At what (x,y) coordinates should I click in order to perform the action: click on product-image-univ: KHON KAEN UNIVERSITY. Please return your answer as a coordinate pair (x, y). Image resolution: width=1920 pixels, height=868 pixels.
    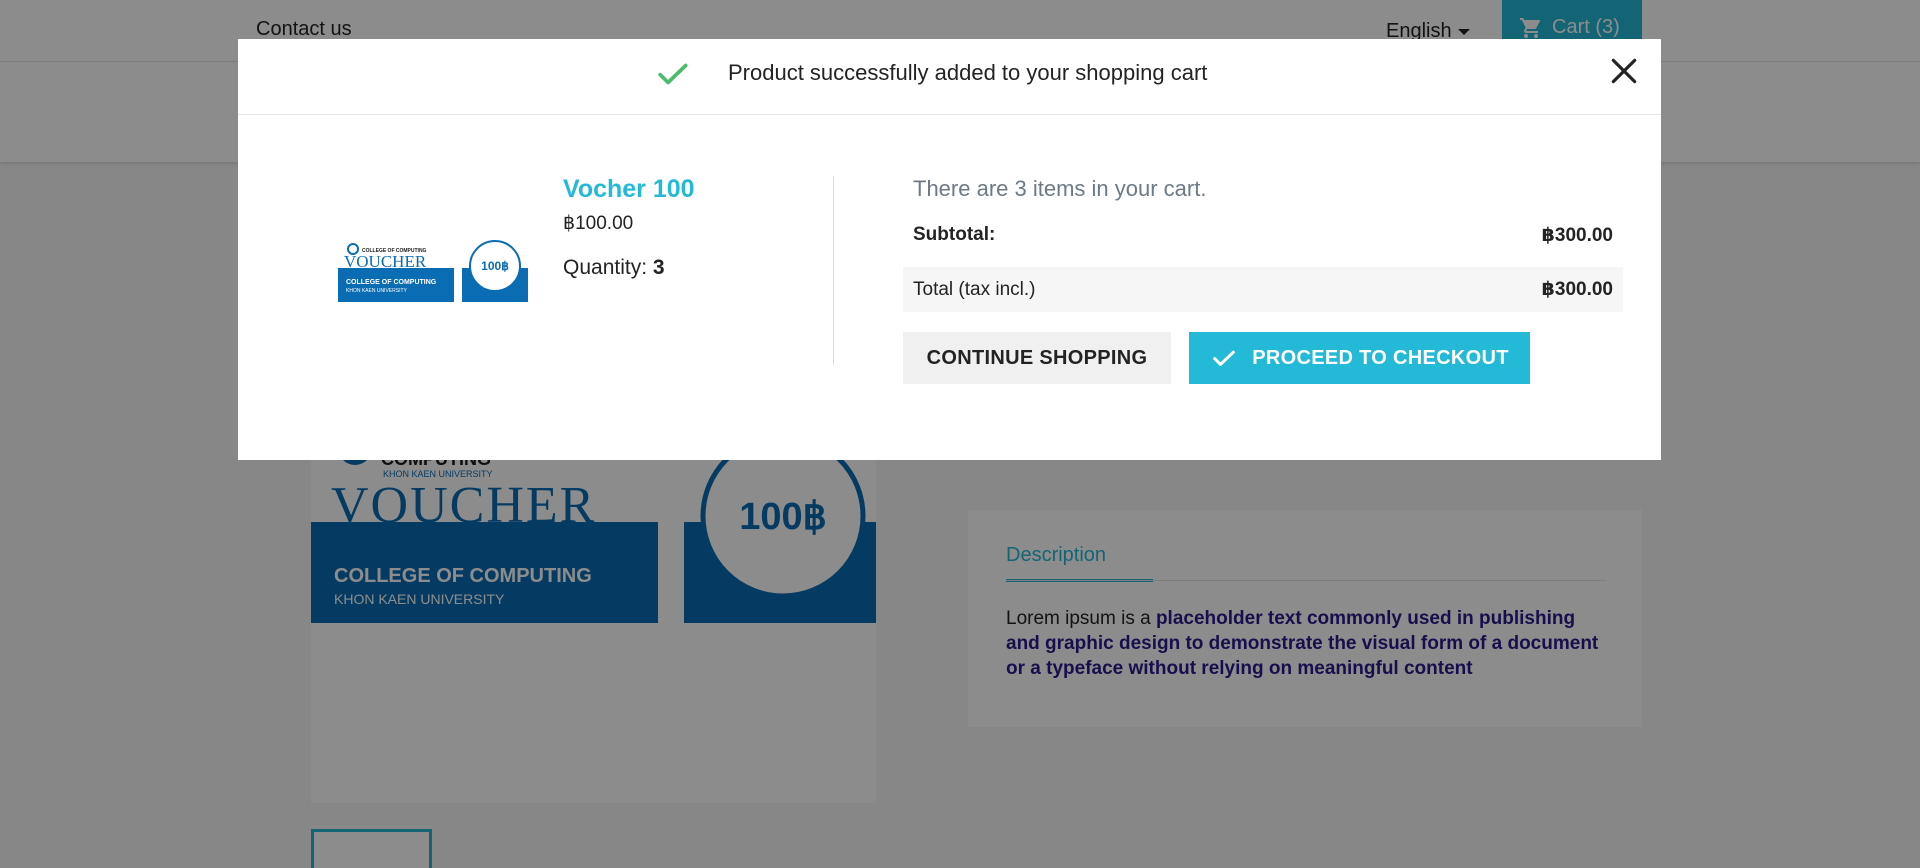
    Looking at the image, I should click on (377, 291).